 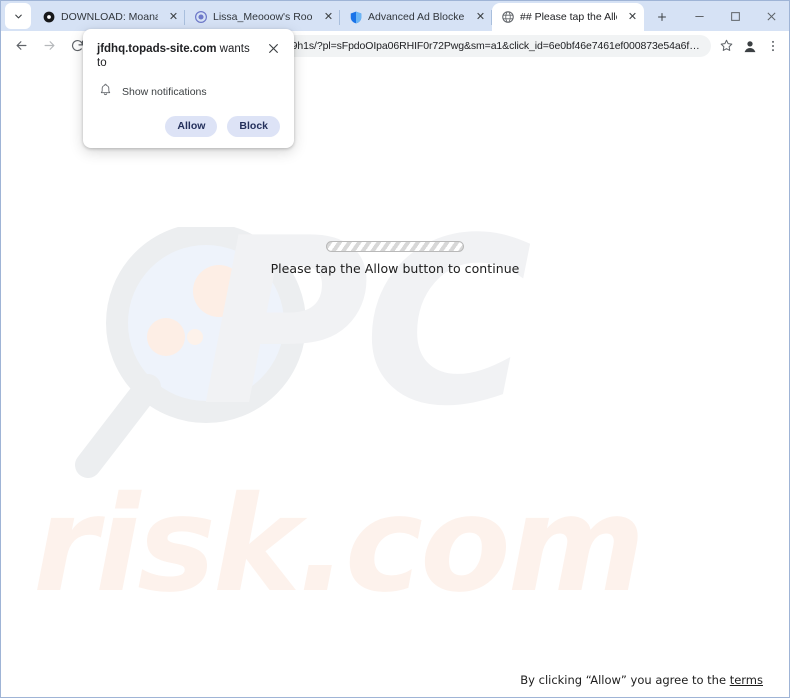 I want to click on browser-tab-1: Lissa_Meooow's Room @ Cha ✕, so click(x=262, y=17).